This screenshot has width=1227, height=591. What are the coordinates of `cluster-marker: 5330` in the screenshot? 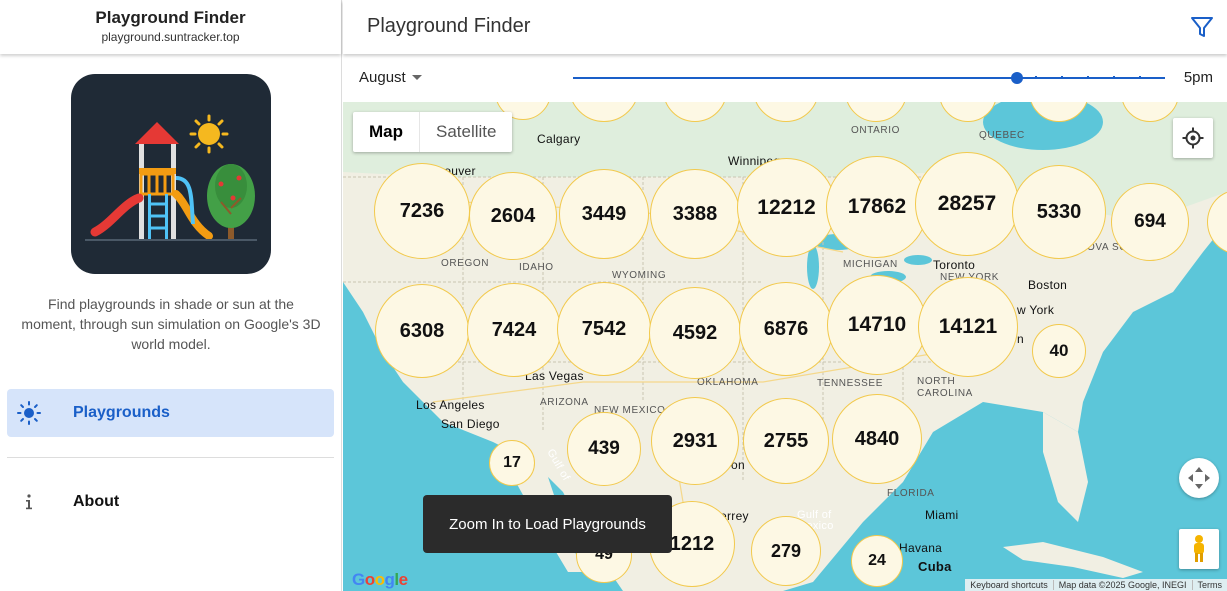 It's located at (1059, 212).